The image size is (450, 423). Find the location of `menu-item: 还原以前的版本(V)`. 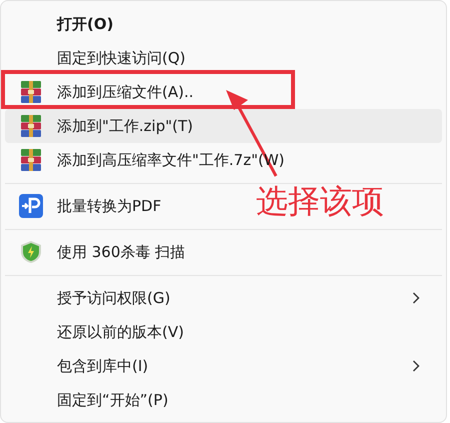

menu-item: 还原以前的版本(V) is located at coordinates (112, 332).